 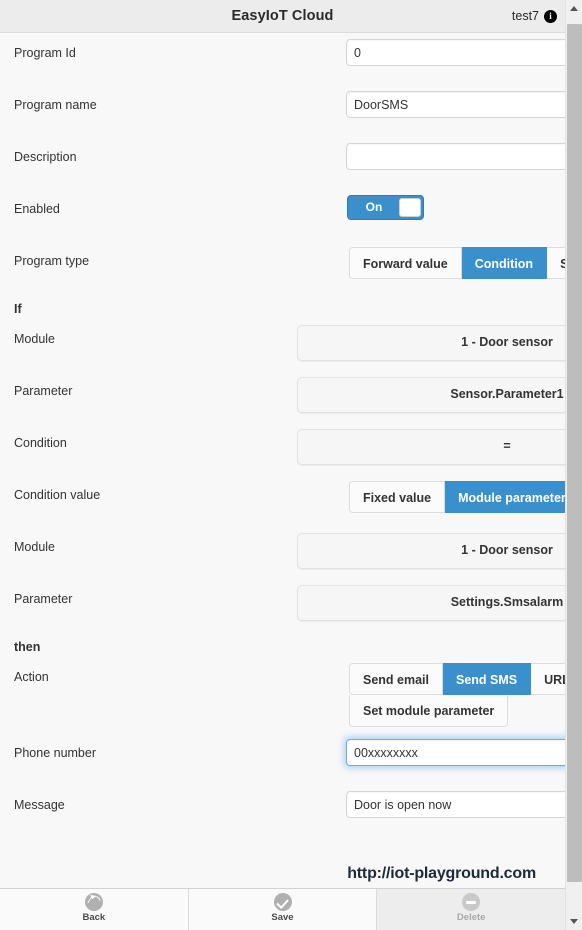 What do you see at coordinates (429, 711) in the screenshot?
I see `action-option-set-module-parameter: Set module parameter` at bounding box center [429, 711].